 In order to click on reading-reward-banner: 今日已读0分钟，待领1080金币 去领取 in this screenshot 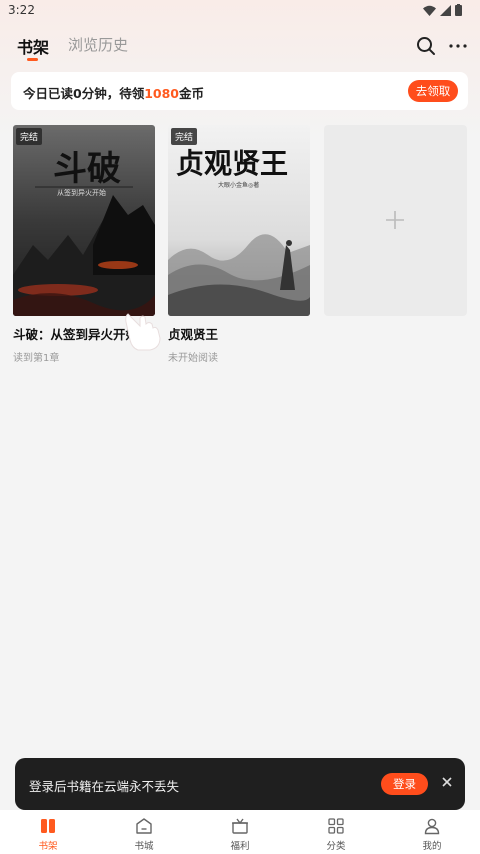, I will do `click(239, 91)`.